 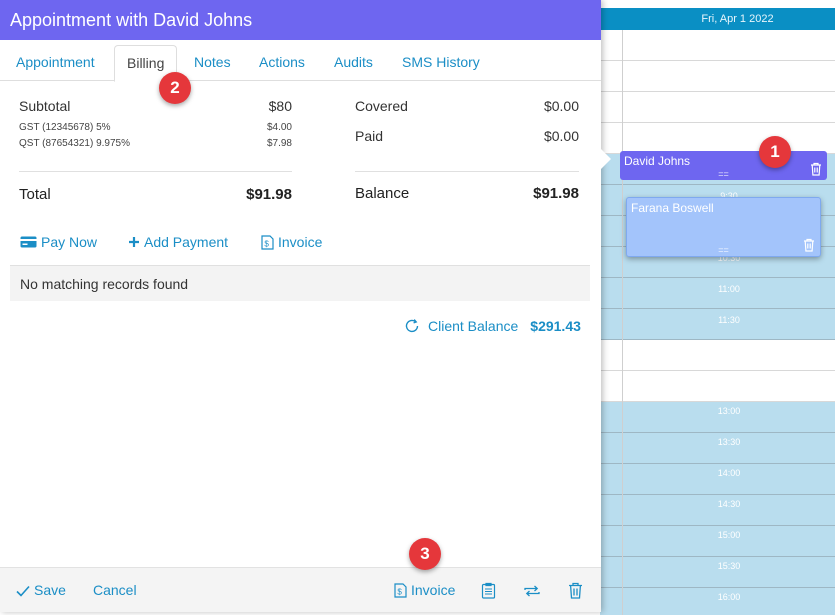 I want to click on add-payment-link: Add Payment, so click(x=178, y=242).